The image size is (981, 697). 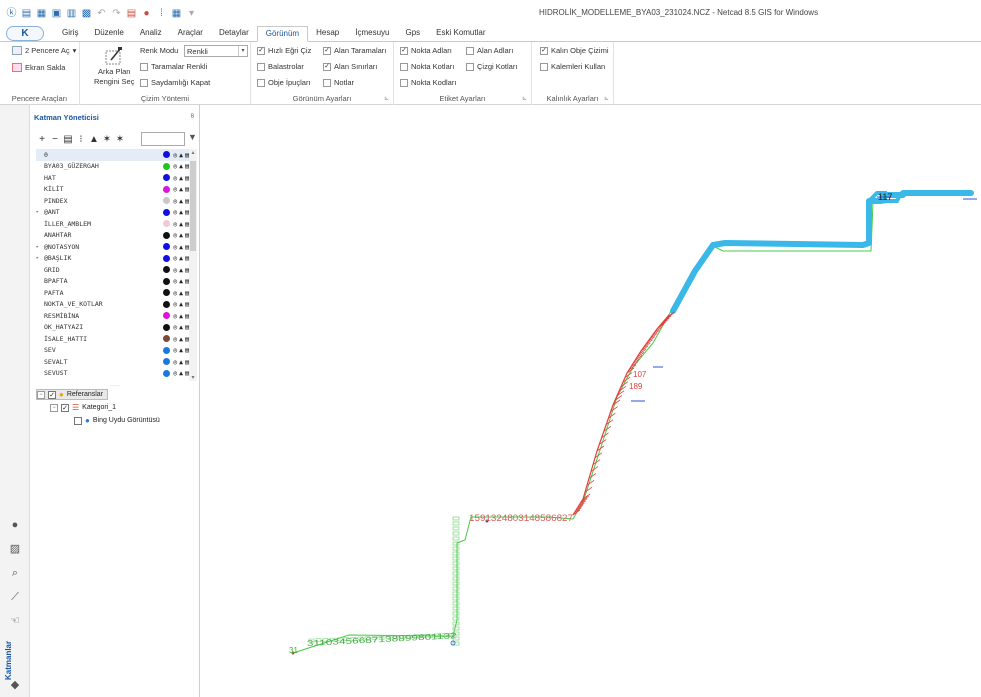 I want to click on layer-properties-icon: ▤, so click(x=68, y=139).